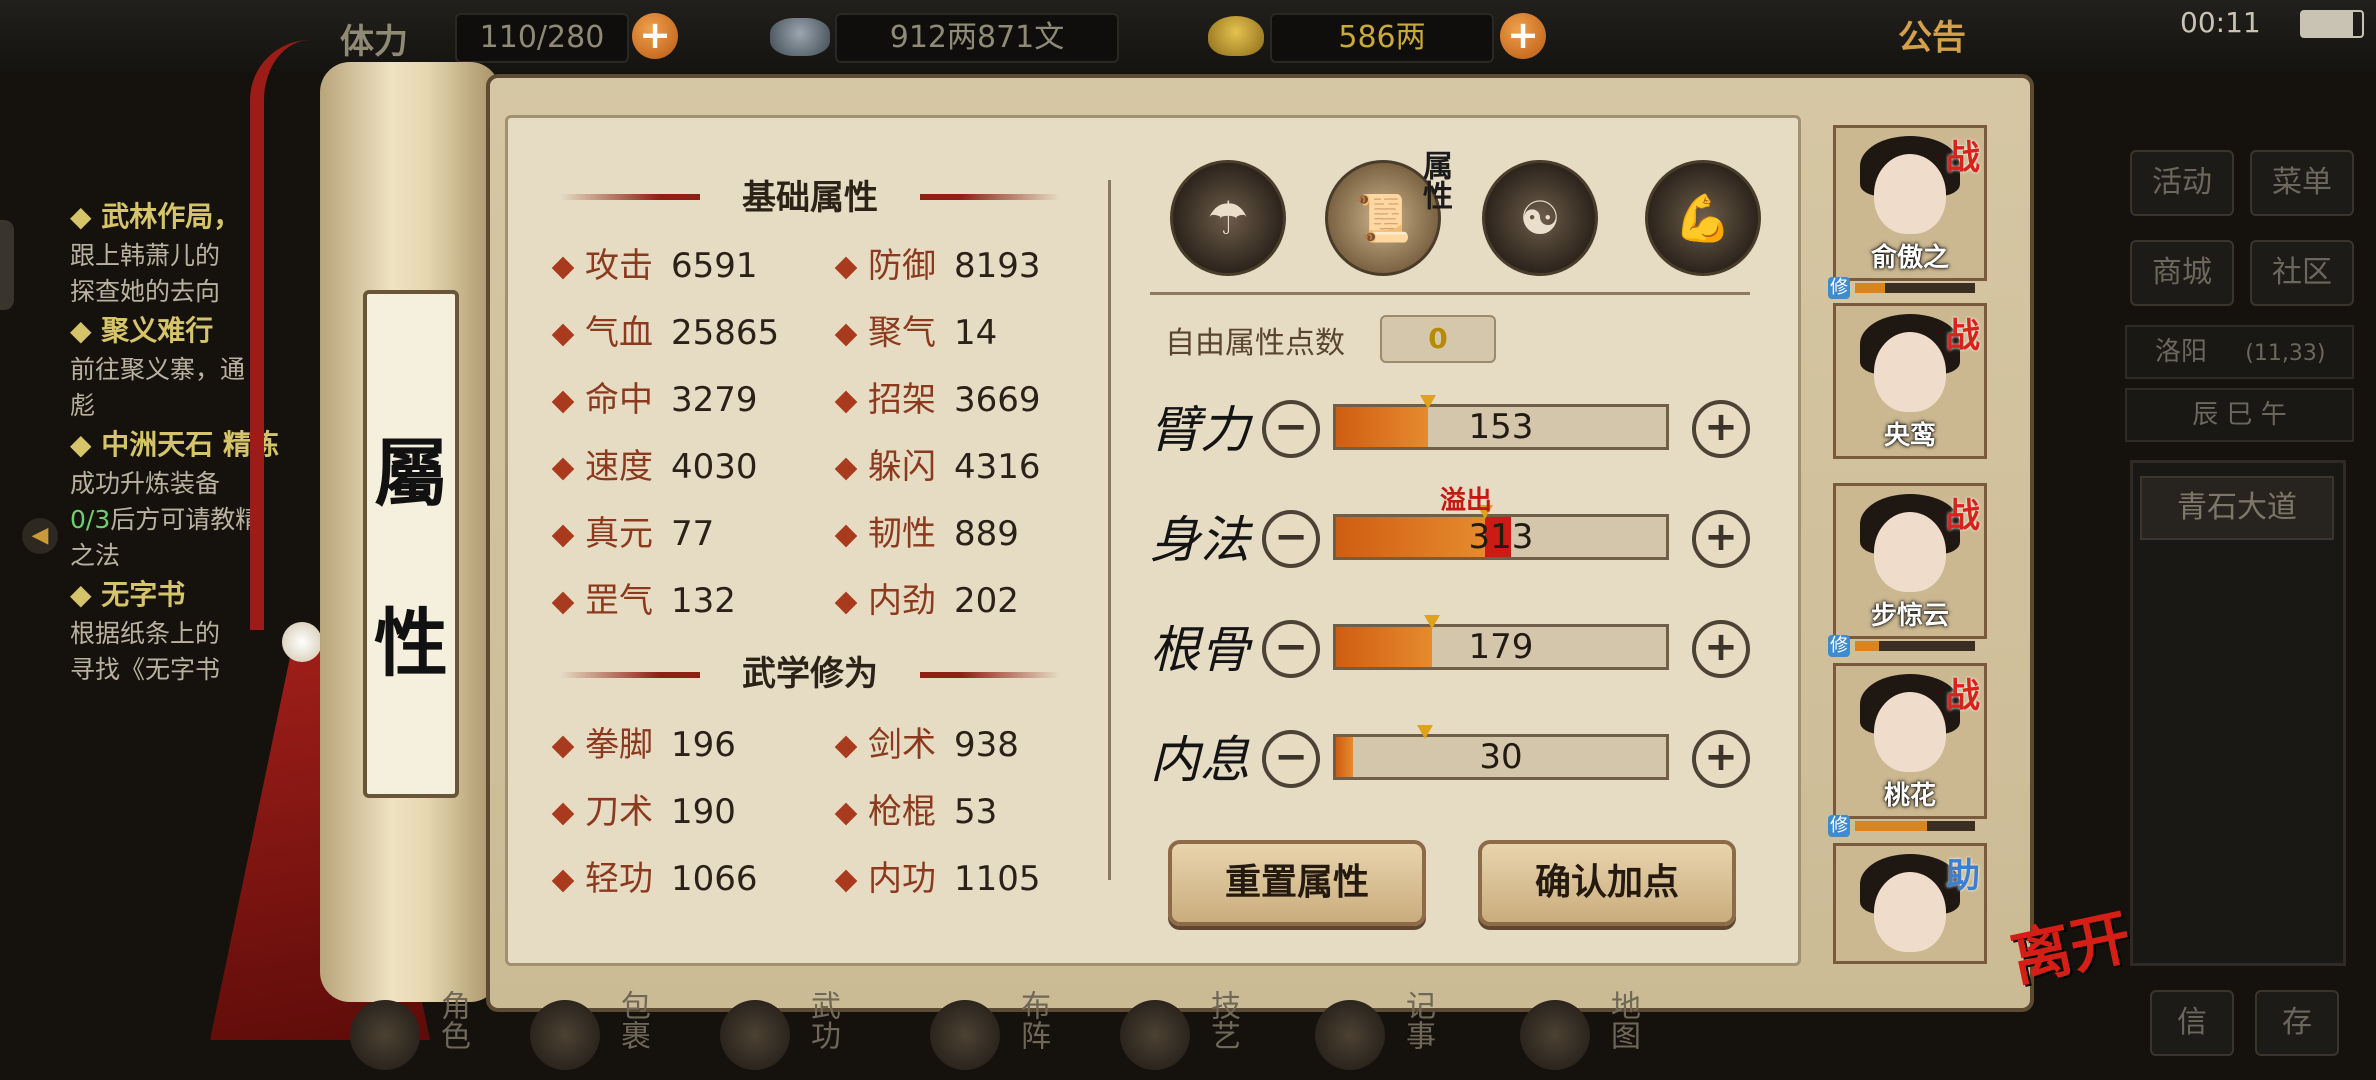 The image size is (2376, 1080). What do you see at coordinates (986, 534) in the screenshot?
I see `stat-value: 889` at bounding box center [986, 534].